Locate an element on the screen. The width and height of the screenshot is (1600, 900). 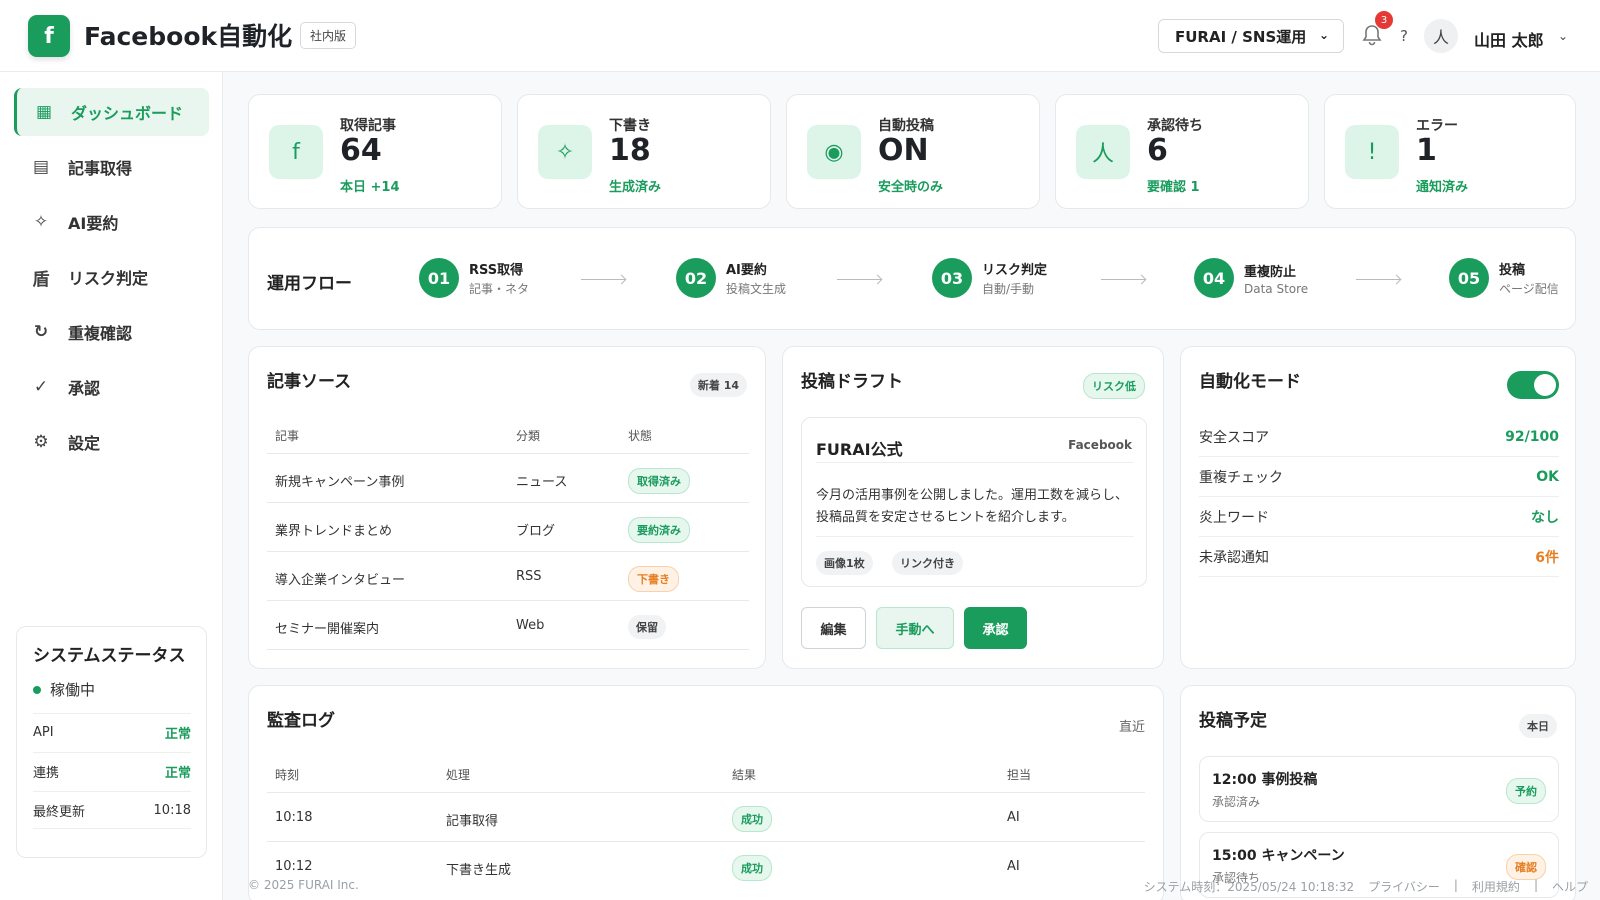
help-link: ヘルプ is located at coordinates (1570, 886).